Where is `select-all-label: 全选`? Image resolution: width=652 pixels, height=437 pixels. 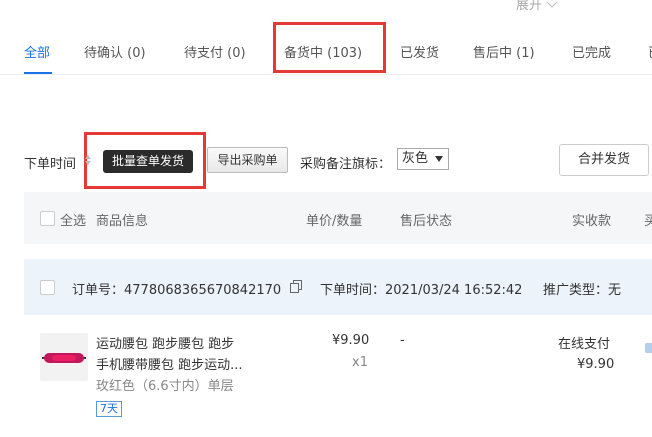 select-all-label: 全选 is located at coordinates (73, 219).